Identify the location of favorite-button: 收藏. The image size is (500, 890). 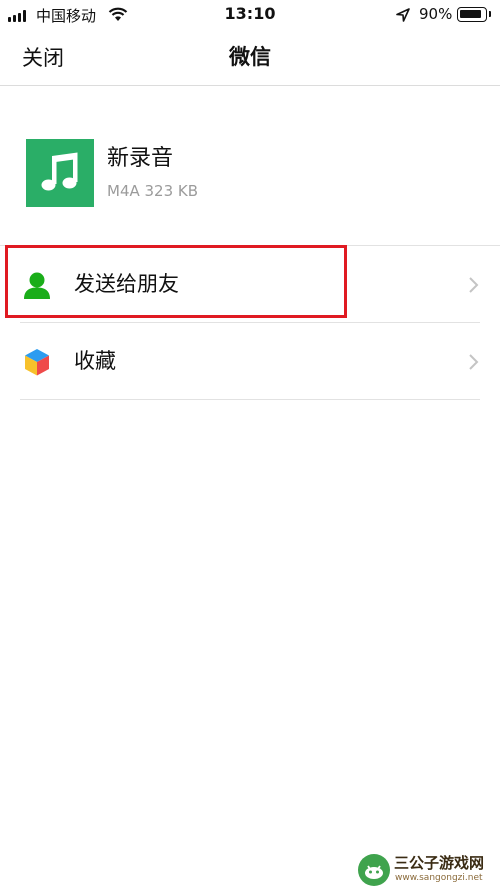
(250, 361).